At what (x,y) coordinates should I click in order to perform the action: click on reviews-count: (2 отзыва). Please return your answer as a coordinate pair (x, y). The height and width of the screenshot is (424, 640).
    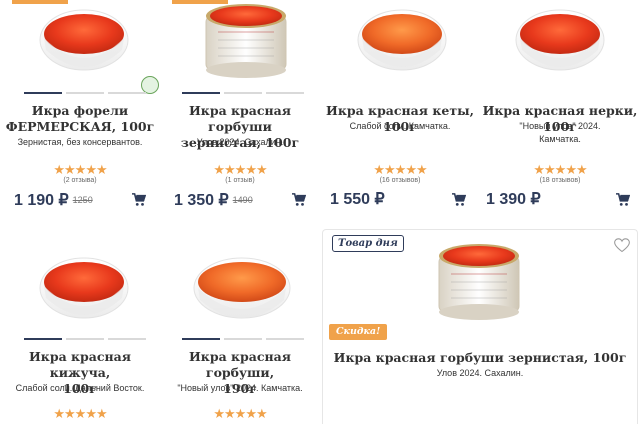
    Looking at the image, I should click on (80, 180).